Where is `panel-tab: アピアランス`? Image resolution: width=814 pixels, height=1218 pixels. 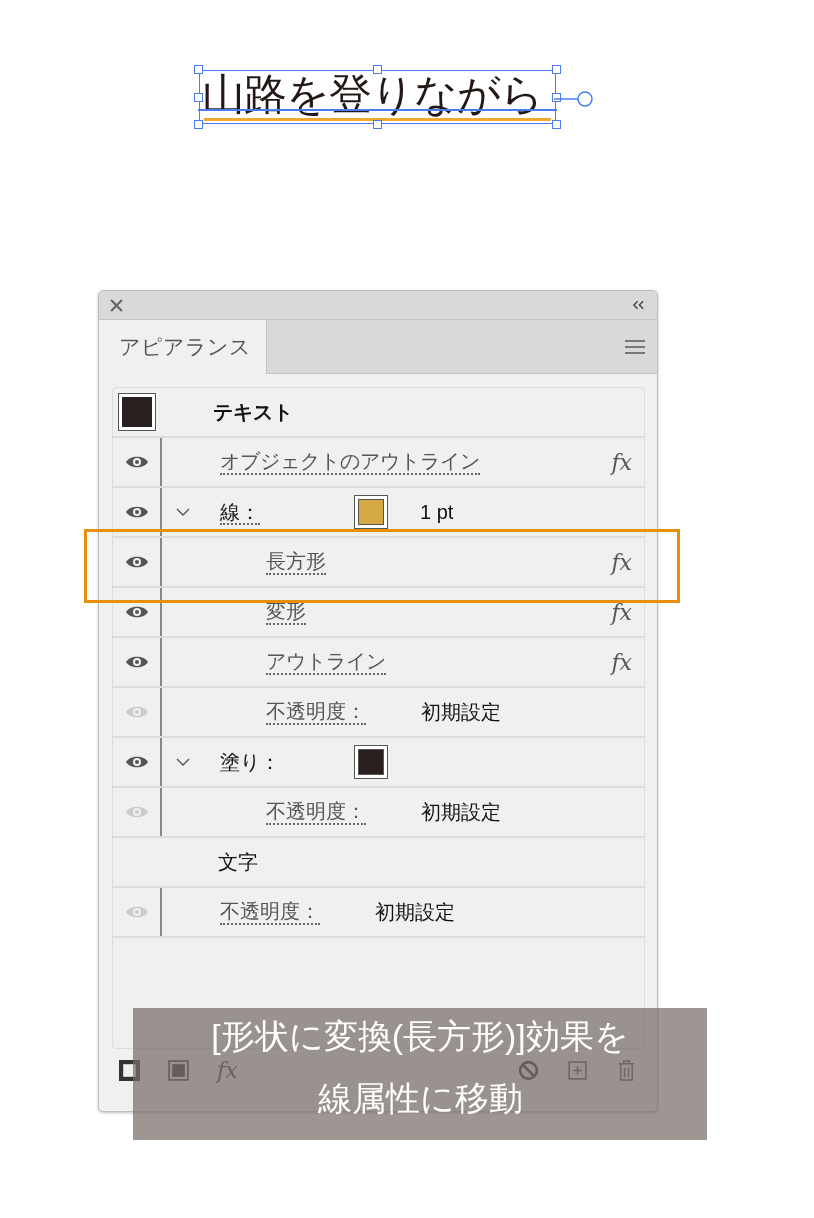
panel-tab: アピアランス is located at coordinates (183, 347).